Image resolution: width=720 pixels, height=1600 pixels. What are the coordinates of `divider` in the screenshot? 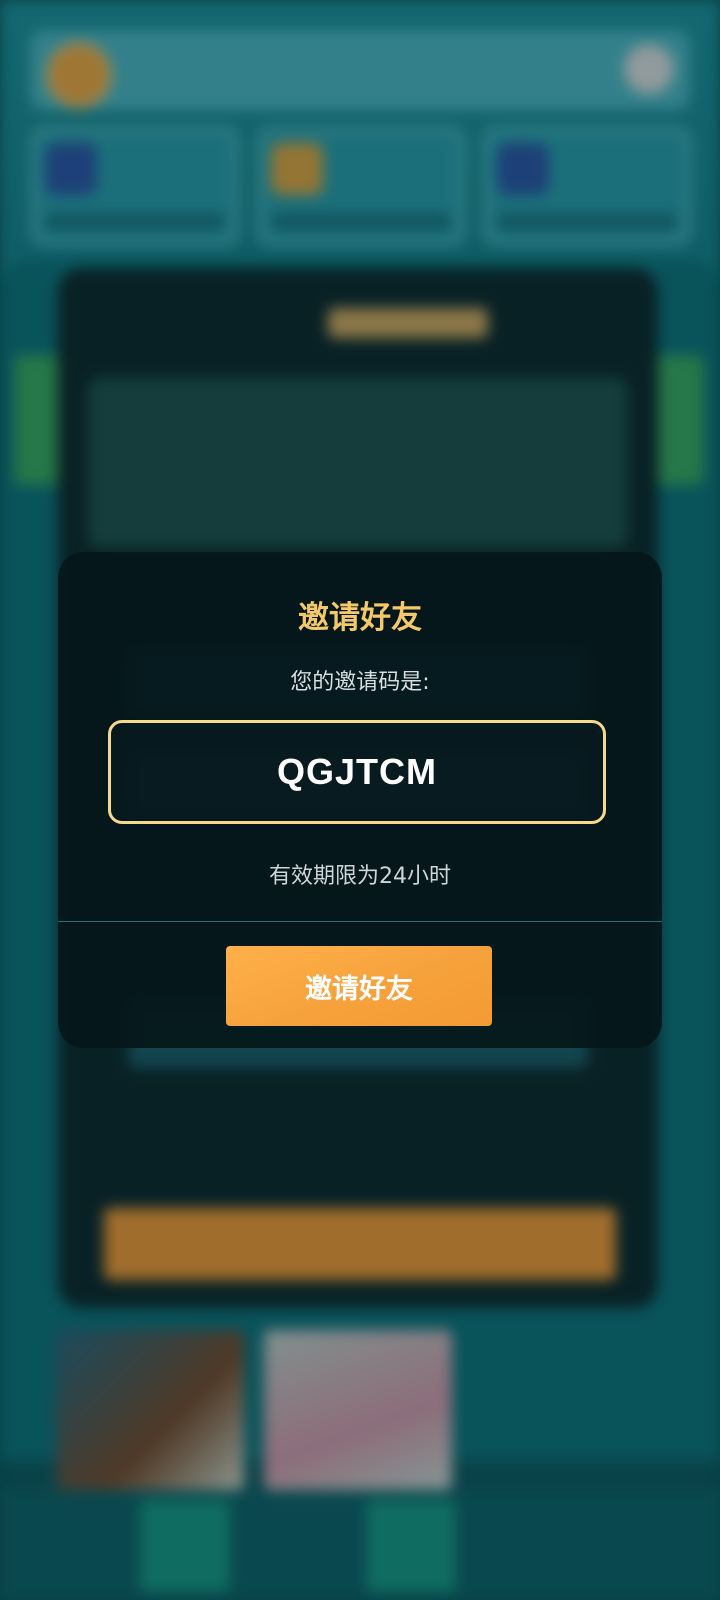 It's located at (360, 921).